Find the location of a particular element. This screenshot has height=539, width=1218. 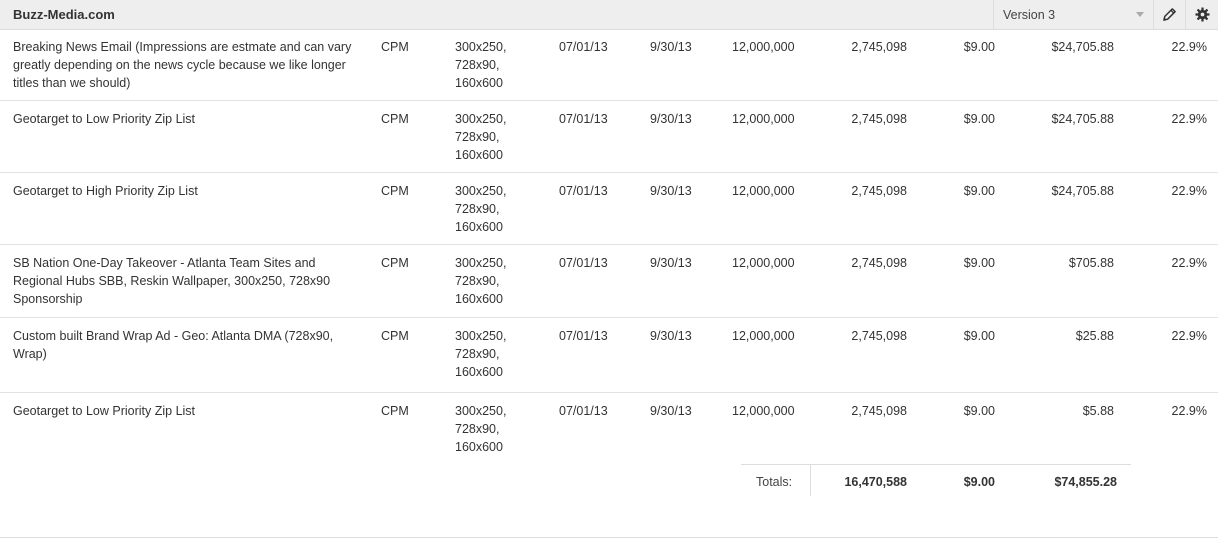

edit-button is located at coordinates (1170, 14).